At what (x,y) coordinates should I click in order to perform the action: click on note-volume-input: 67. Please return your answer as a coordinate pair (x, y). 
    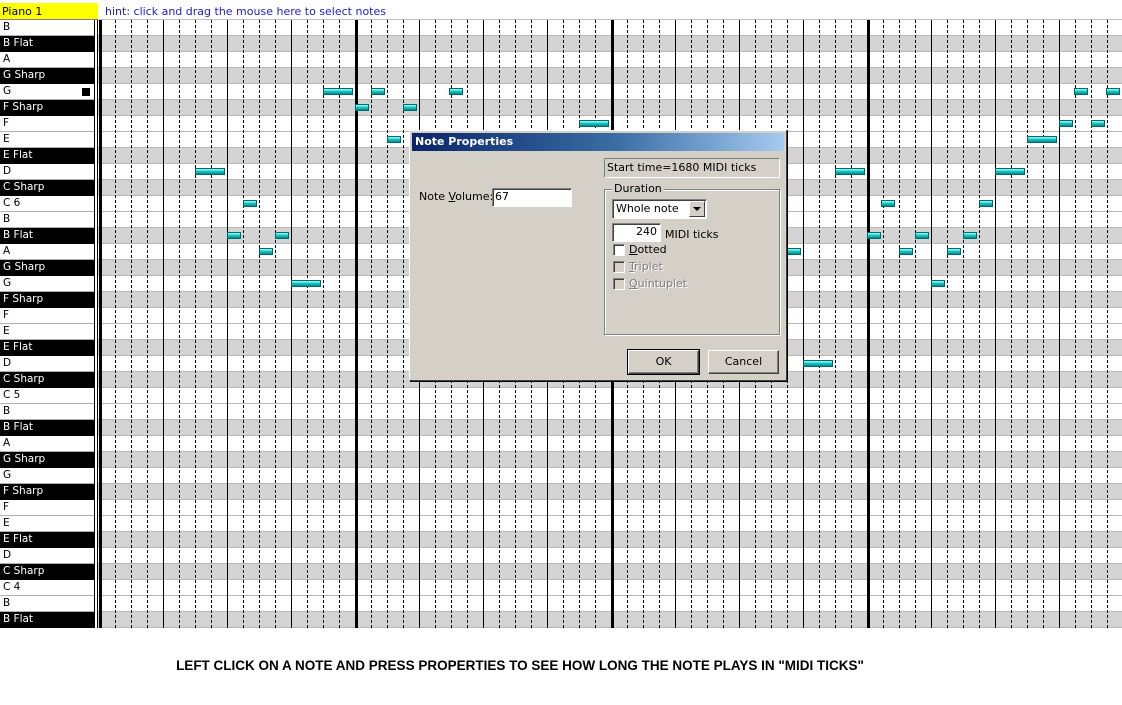
    Looking at the image, I should click on (532, 197).